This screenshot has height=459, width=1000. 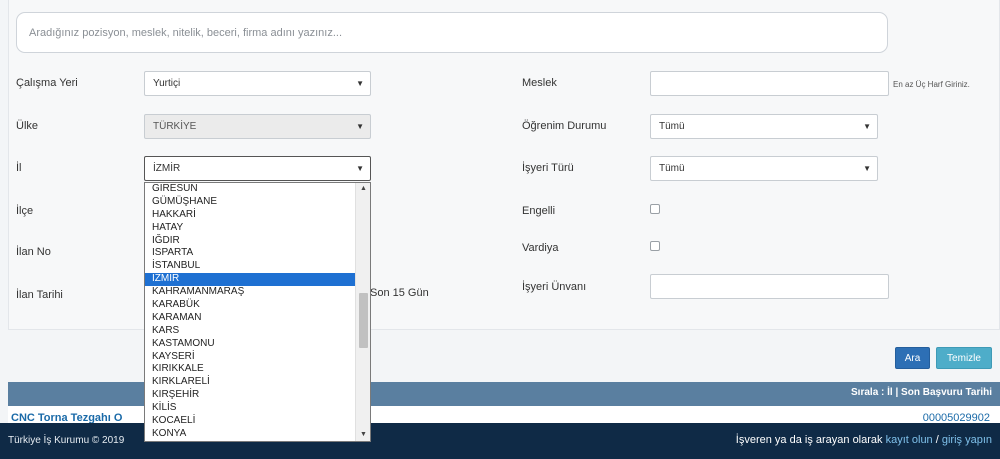 I want to click on ulke-label: Ülke, so click(x=27, y=126).